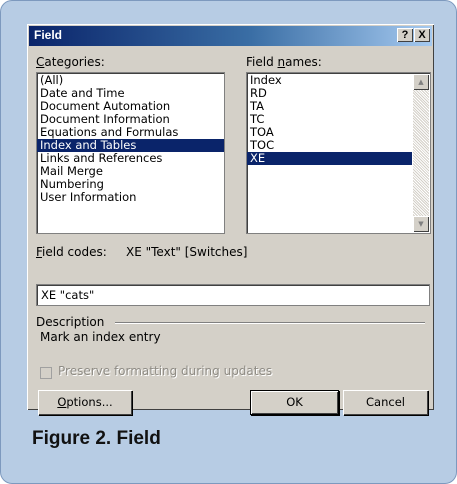  What do you see at coordinates (329, 80) in the screenshot?
I see `field-name-item: Index` at bounding box center [329, 80].